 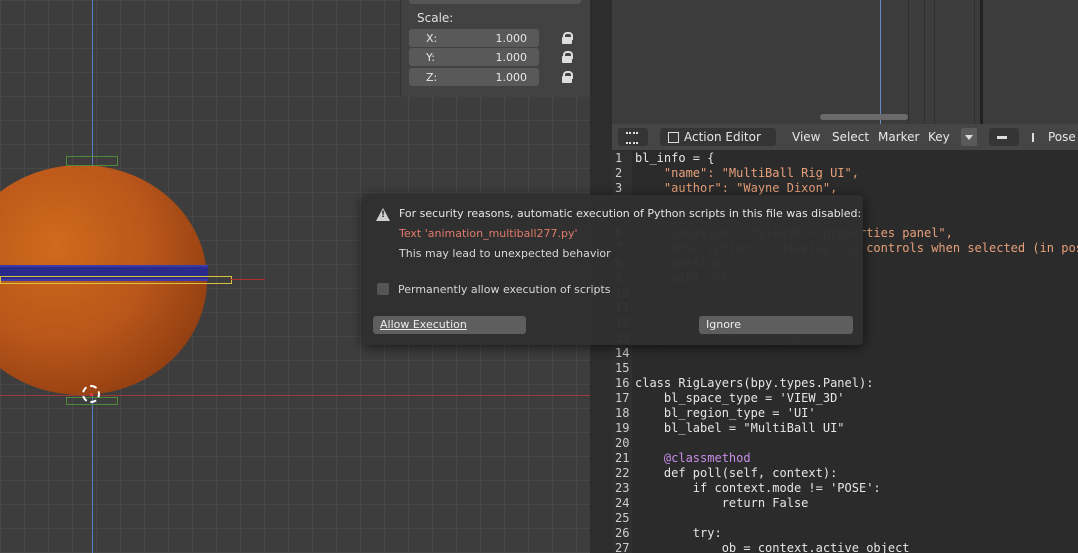 I want to click on 3d-cursor-icon, so click(x=91, y=394).